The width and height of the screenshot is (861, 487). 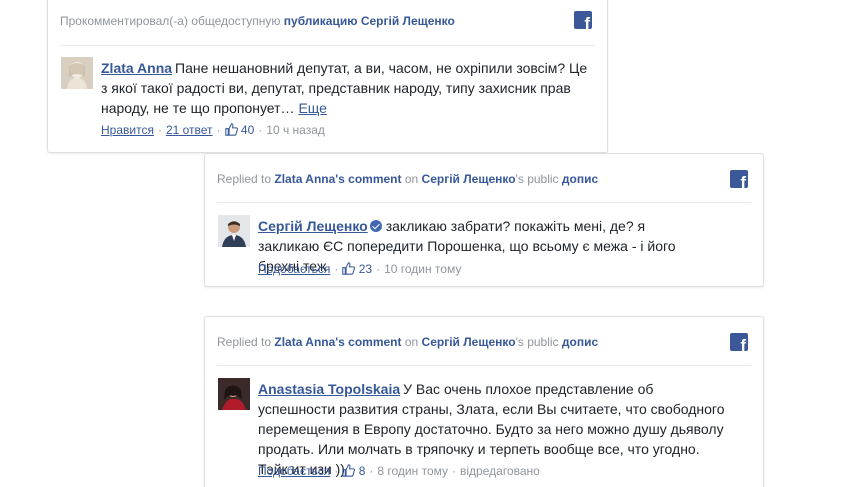 I want to click on like-count: 23, so click(x=357, y=269).